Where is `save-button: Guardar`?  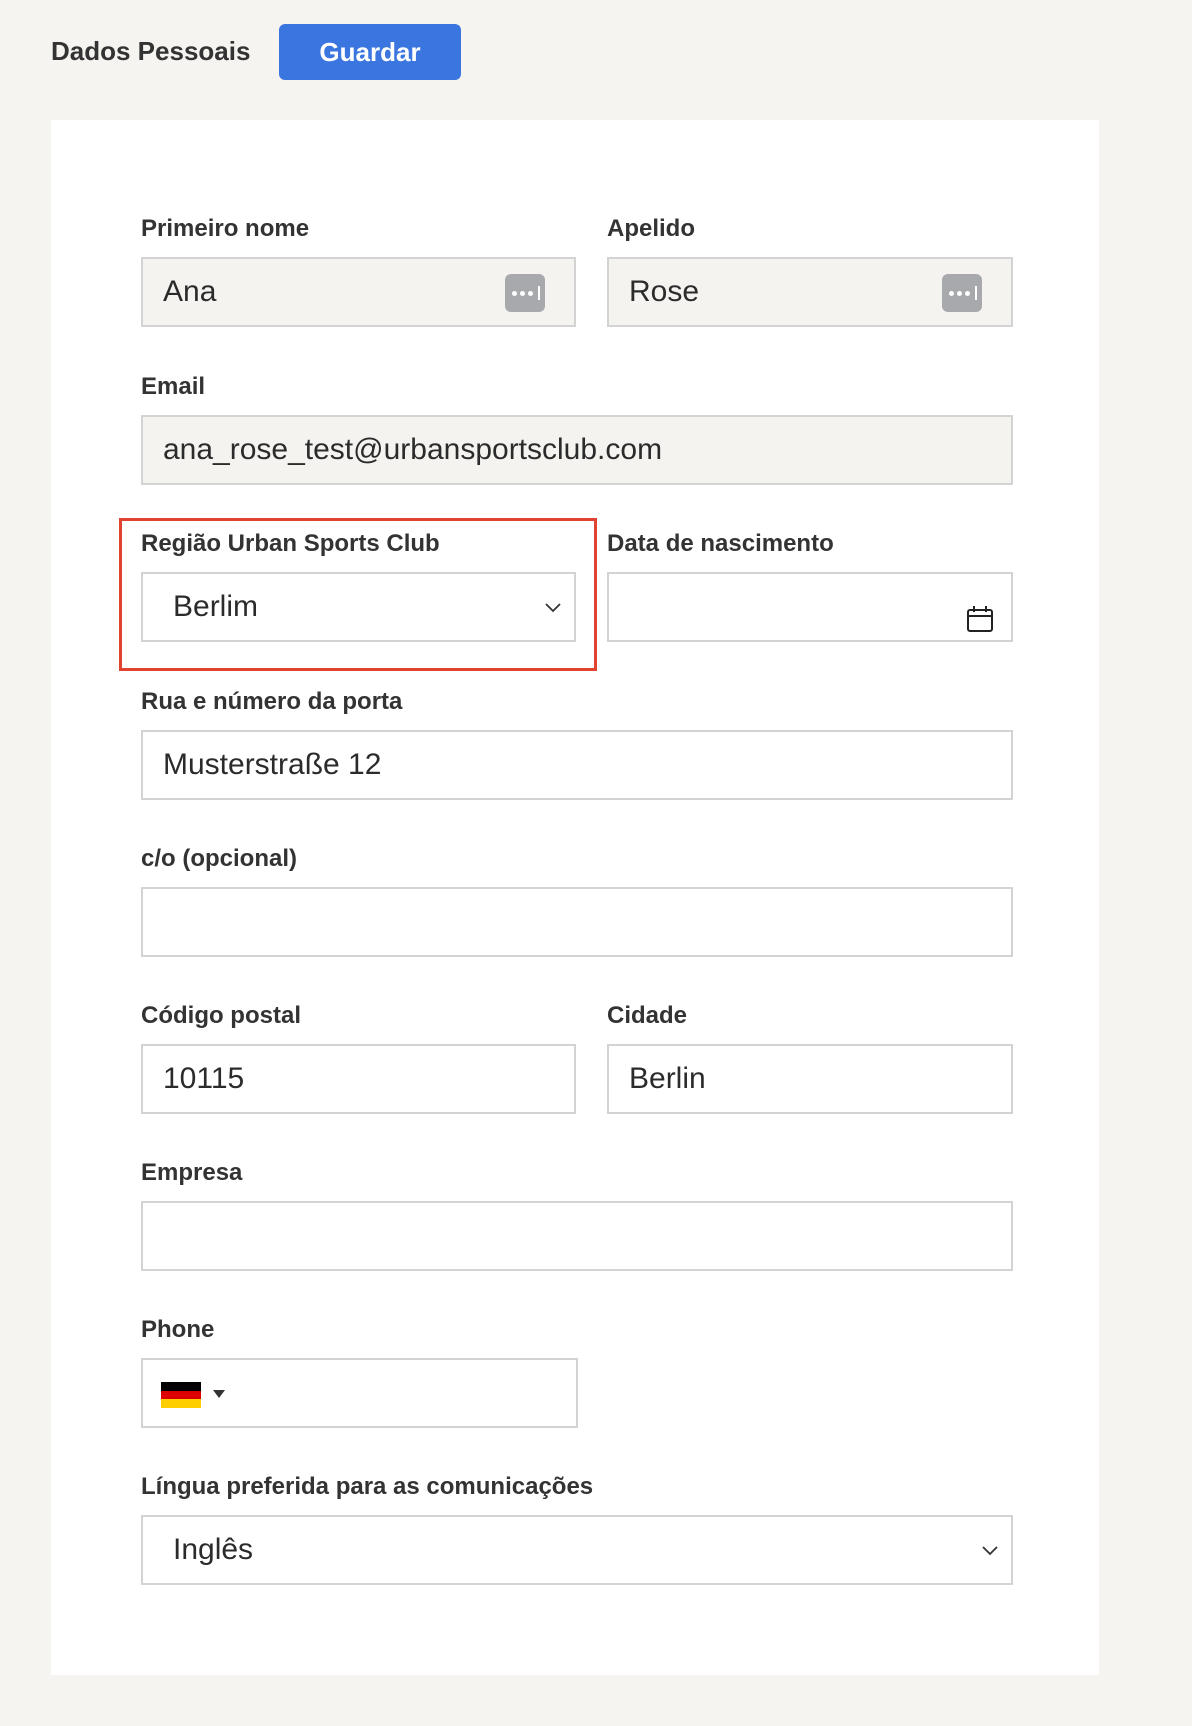
save-button: Guardar is located at coordinates (370, 52).